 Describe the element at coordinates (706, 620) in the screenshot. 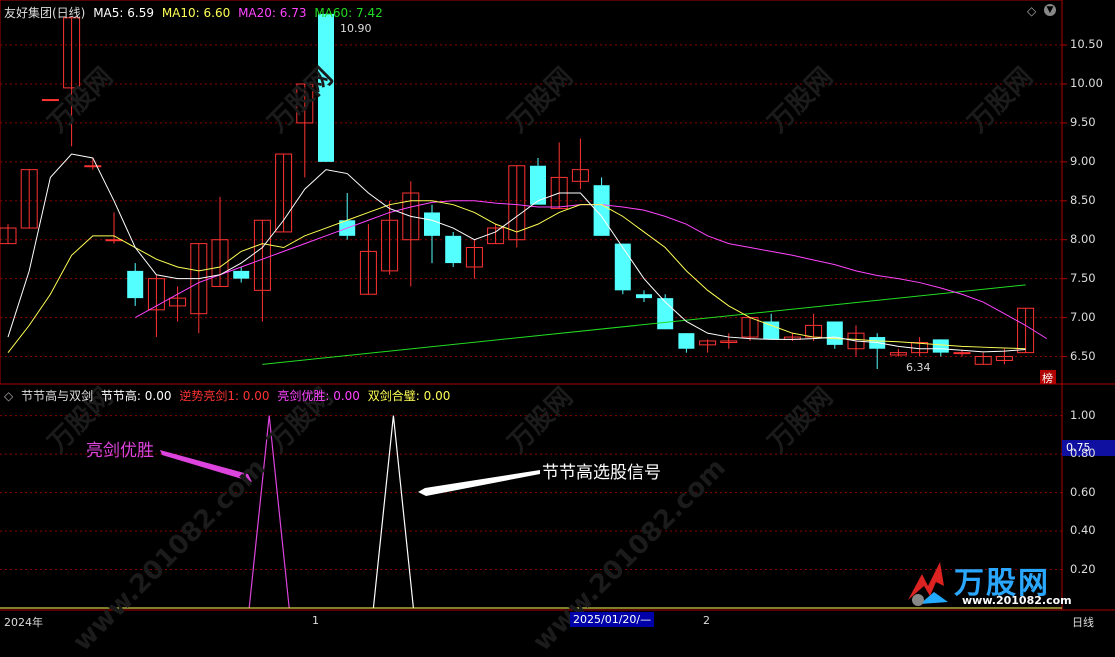

I see `date-month2-label: 2` at that location.